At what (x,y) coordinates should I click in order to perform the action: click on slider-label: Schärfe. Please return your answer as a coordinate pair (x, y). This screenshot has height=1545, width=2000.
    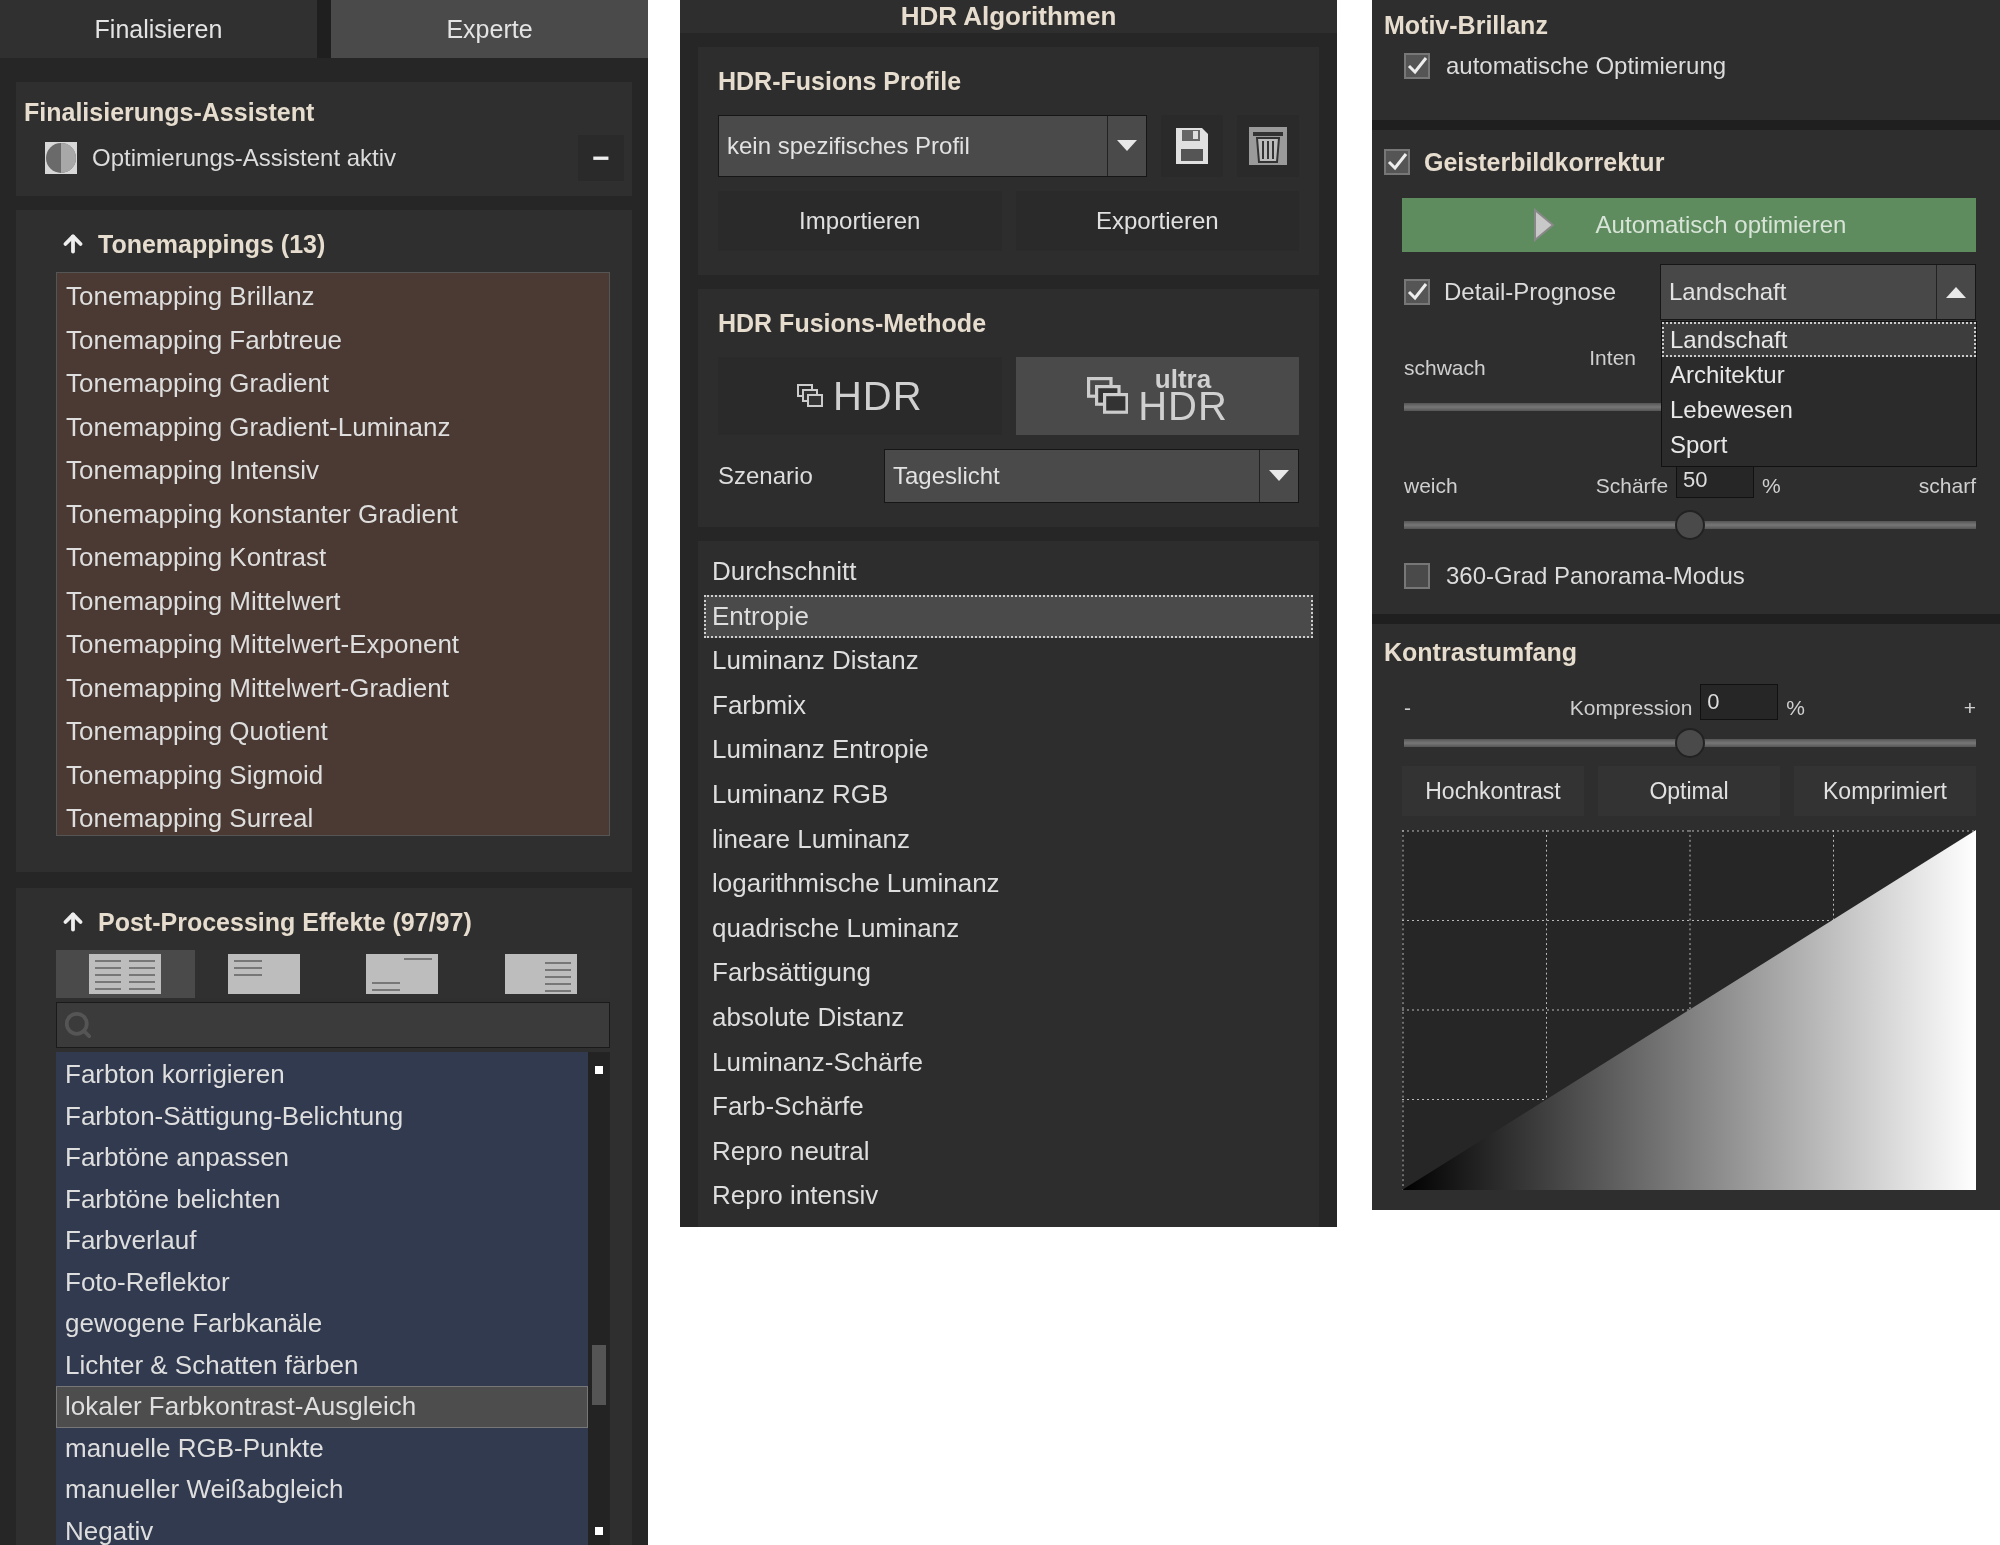
    Looking at the image, I should click on (1632, 486).